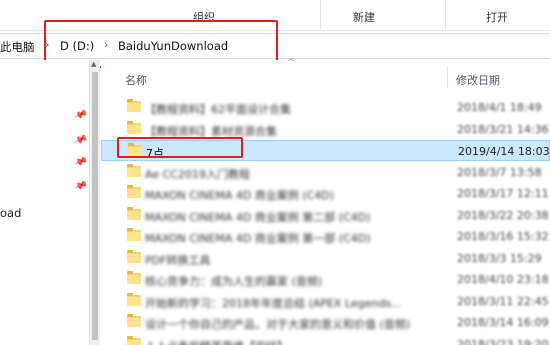  I want to click on table-row: 核心竞争力：成为人生的赢家 (音频) 2018/4/10 23:18, so click(325, 279).